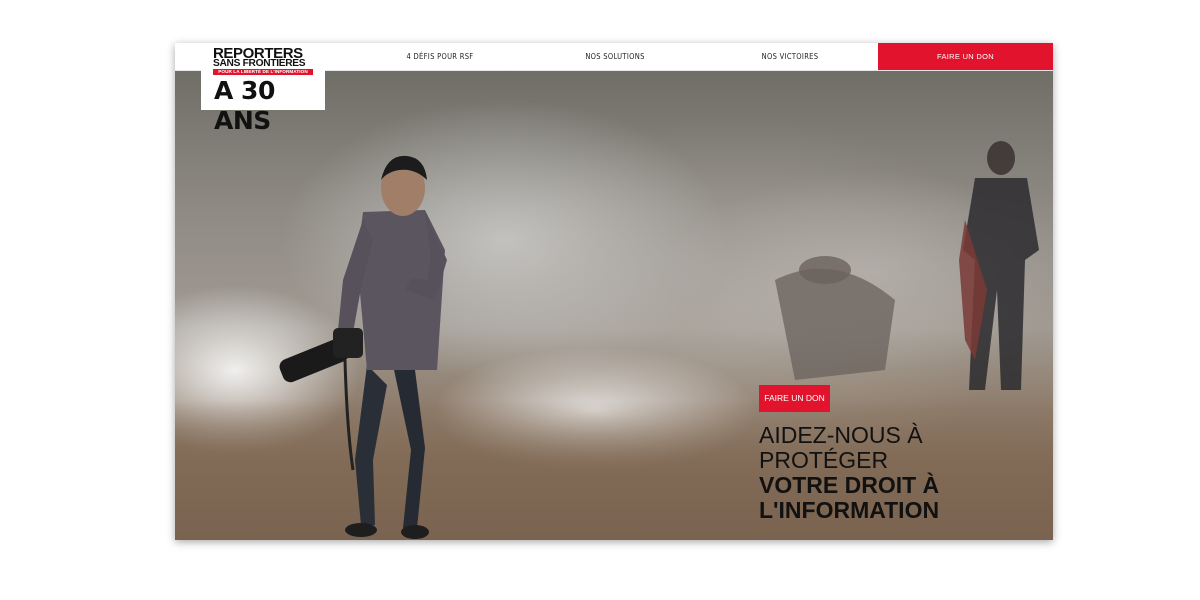 This screenshot has width=1200, height=600. I want to click on logo-anniversary: A 30 ANS, so click(244, 105).